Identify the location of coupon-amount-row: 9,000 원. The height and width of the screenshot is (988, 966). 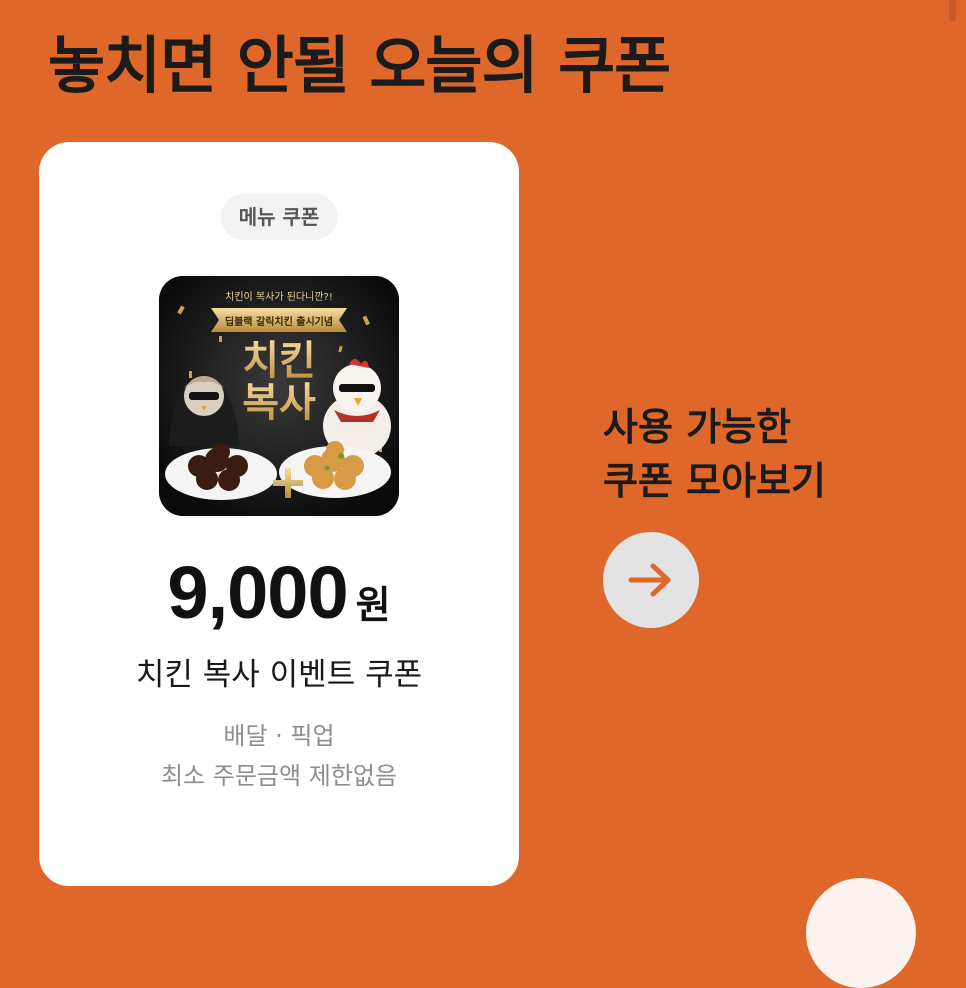
(279, 592).